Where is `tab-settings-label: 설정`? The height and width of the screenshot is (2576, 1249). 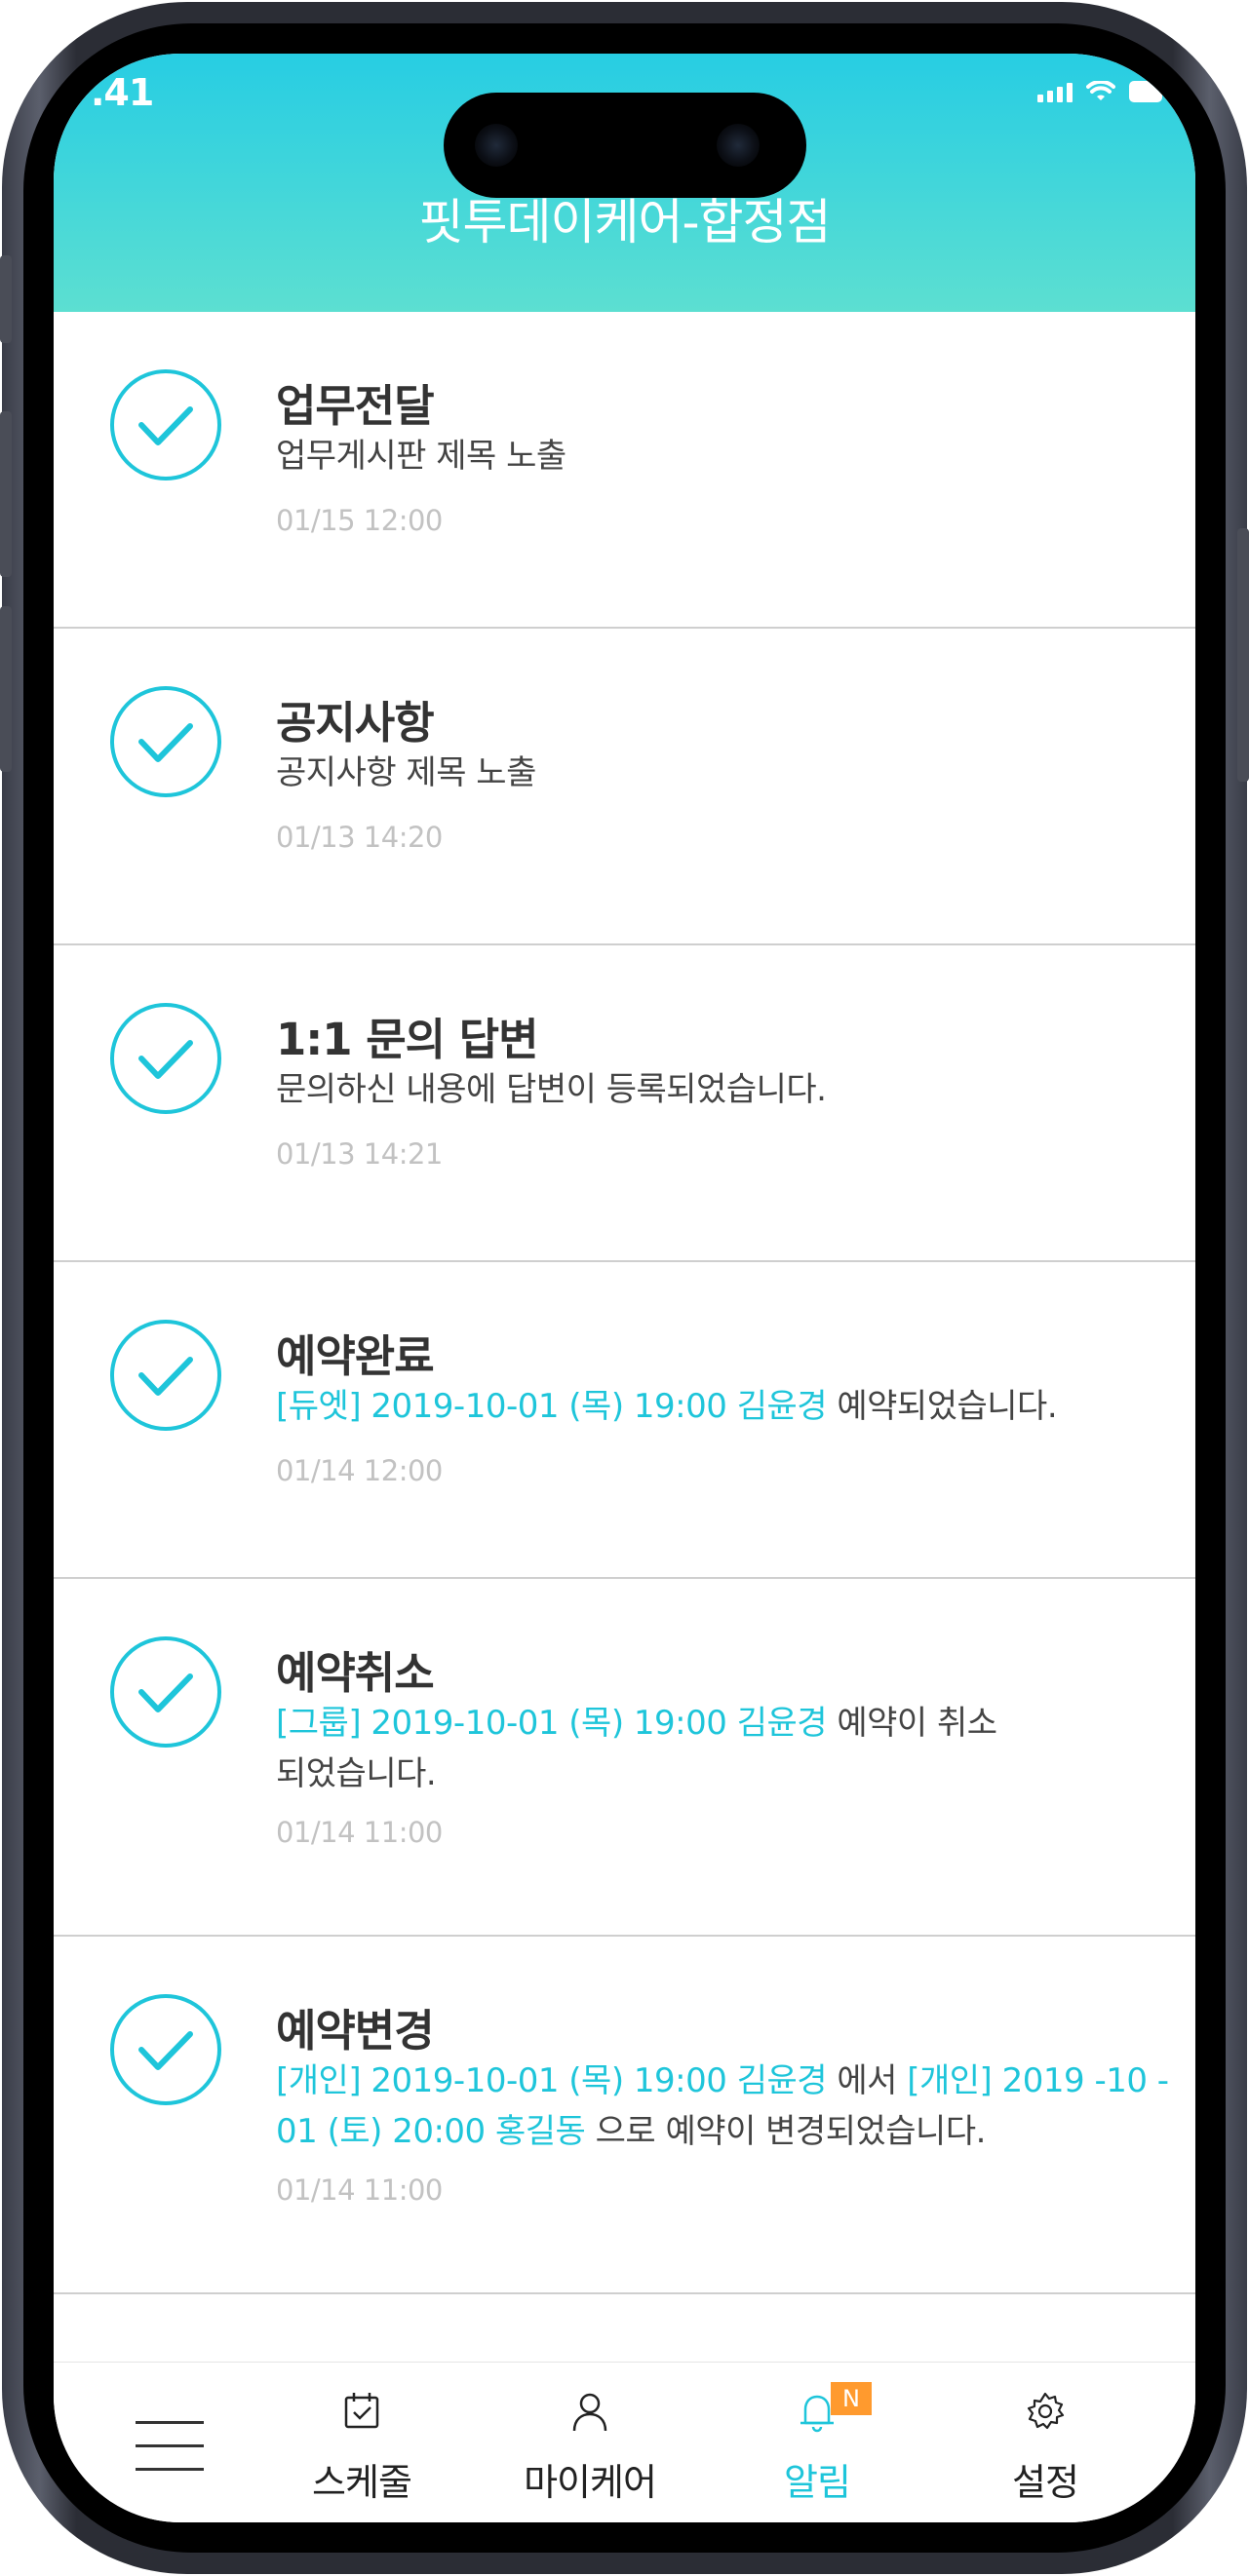 tab-settings-label: 설정 is located at coordinates (1045, 2482).